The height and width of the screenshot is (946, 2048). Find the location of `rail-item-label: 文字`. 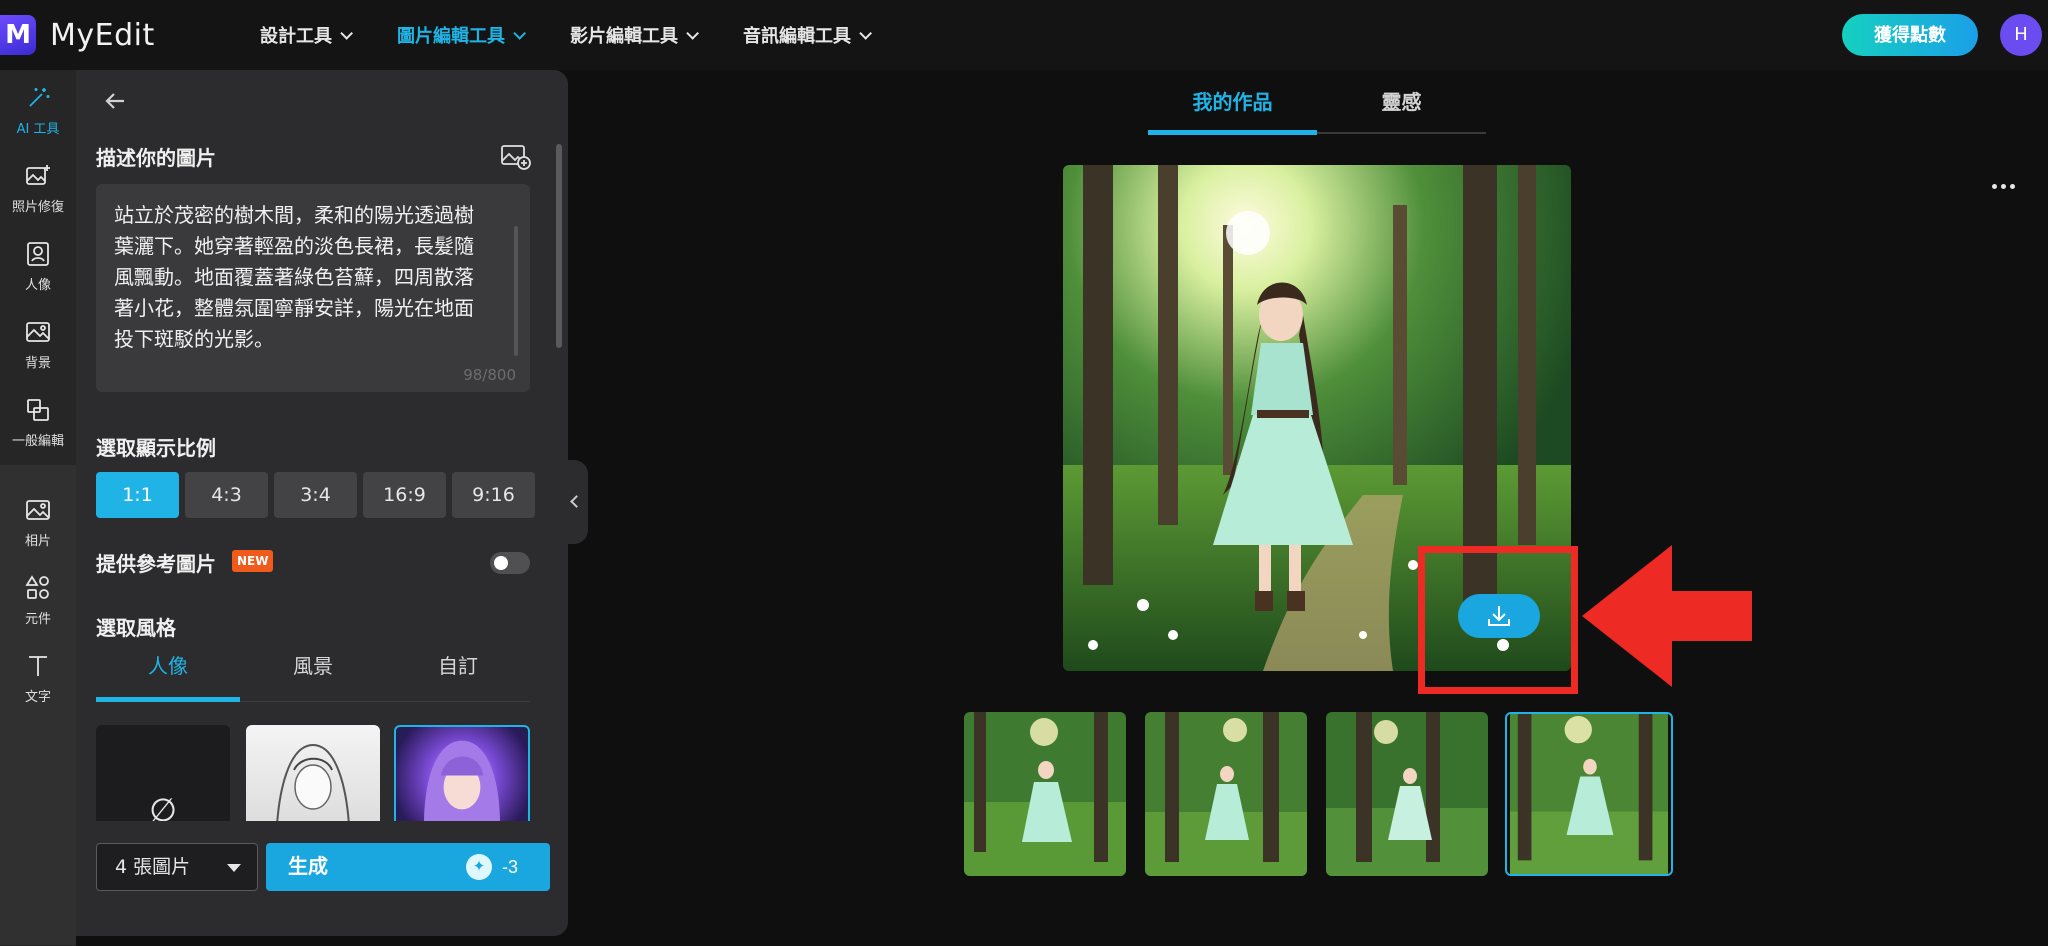

rail-item-label: 文字 is located at coordinates (37, 697).